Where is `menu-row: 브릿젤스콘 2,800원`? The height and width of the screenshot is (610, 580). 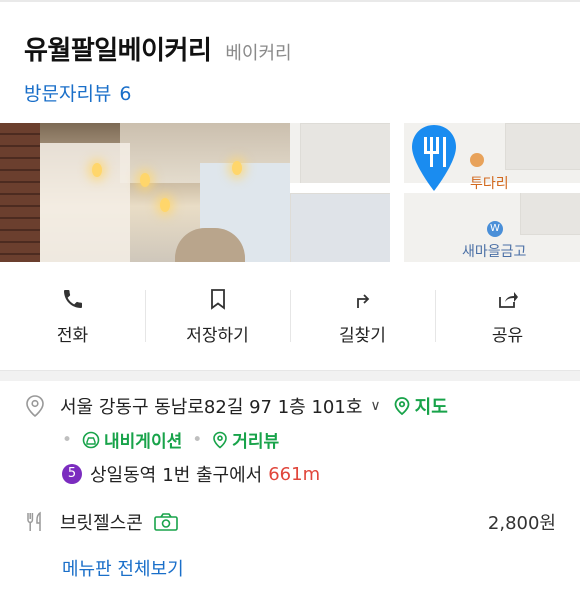
menu-row: 브릿젤스콘 2,800원 is located at coordinates (290, 522).